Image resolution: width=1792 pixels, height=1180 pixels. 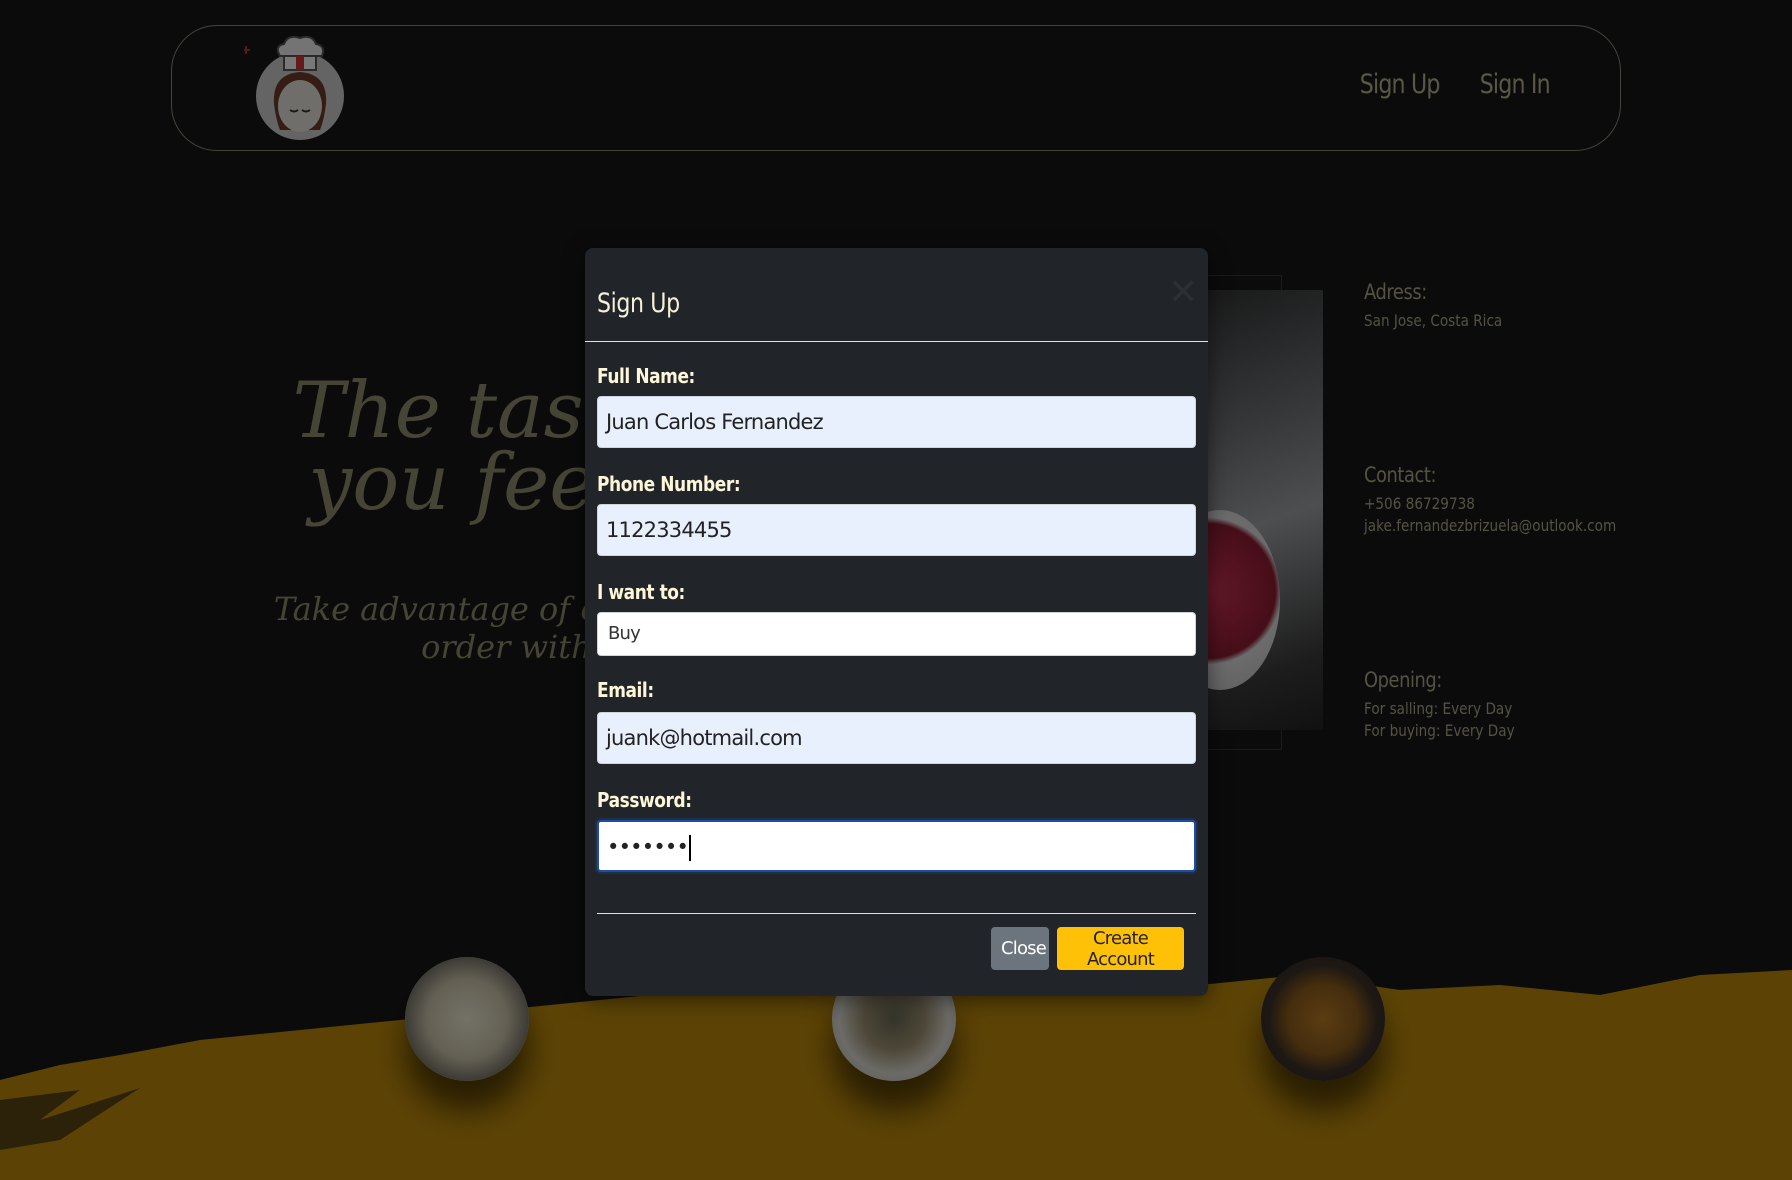 What do you see at coordinates (638, 303) in the screenshot?
I see `modal-title: Sign Up` at bounding box center [638, 303].